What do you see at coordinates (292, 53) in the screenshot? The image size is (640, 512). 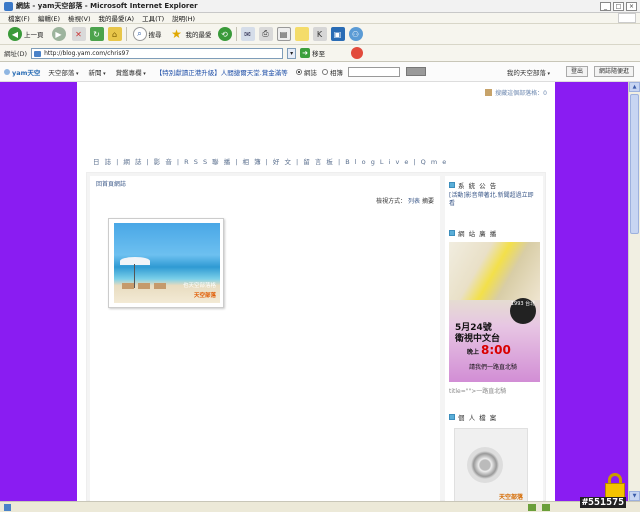 I see `address-dropdown-icon: ▾` at bounding box center [292, 53].